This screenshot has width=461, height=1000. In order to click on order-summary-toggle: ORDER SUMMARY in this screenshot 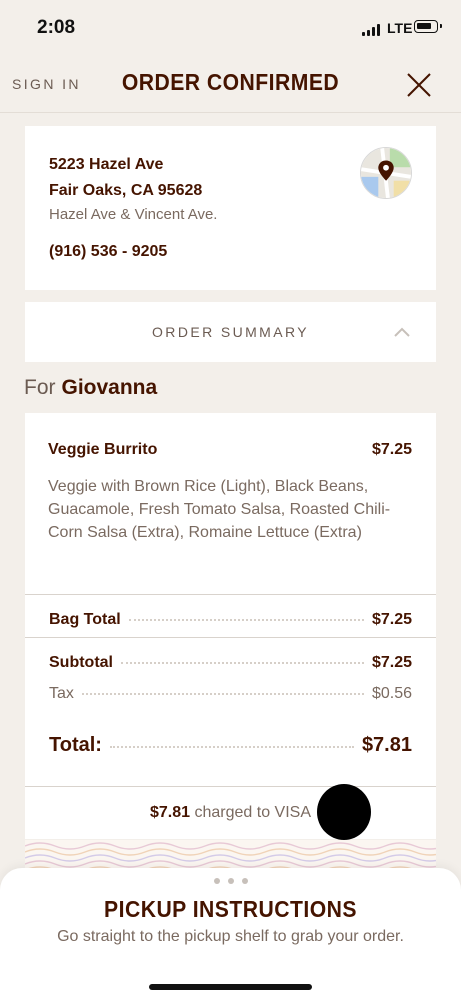, I will do `click(230, 332)`.